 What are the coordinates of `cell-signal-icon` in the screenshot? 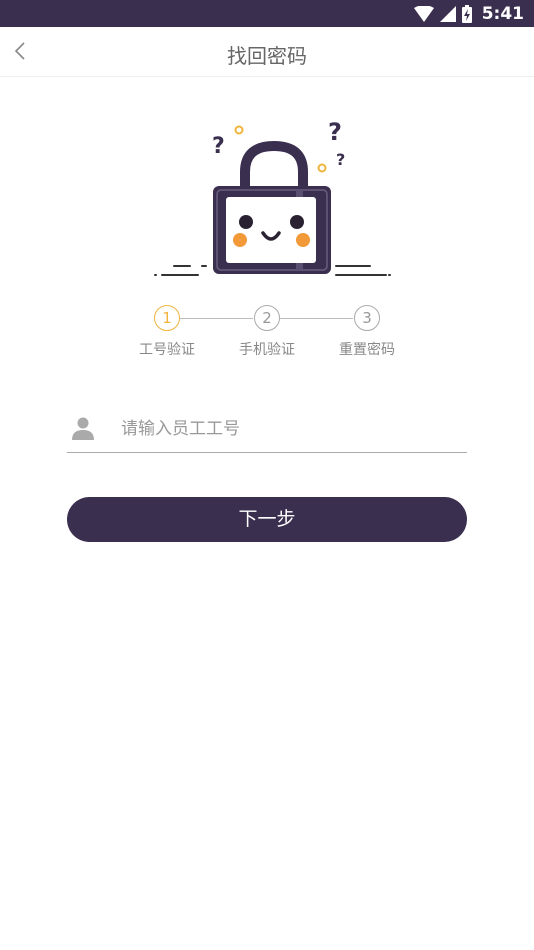 It's located at (447, 13).